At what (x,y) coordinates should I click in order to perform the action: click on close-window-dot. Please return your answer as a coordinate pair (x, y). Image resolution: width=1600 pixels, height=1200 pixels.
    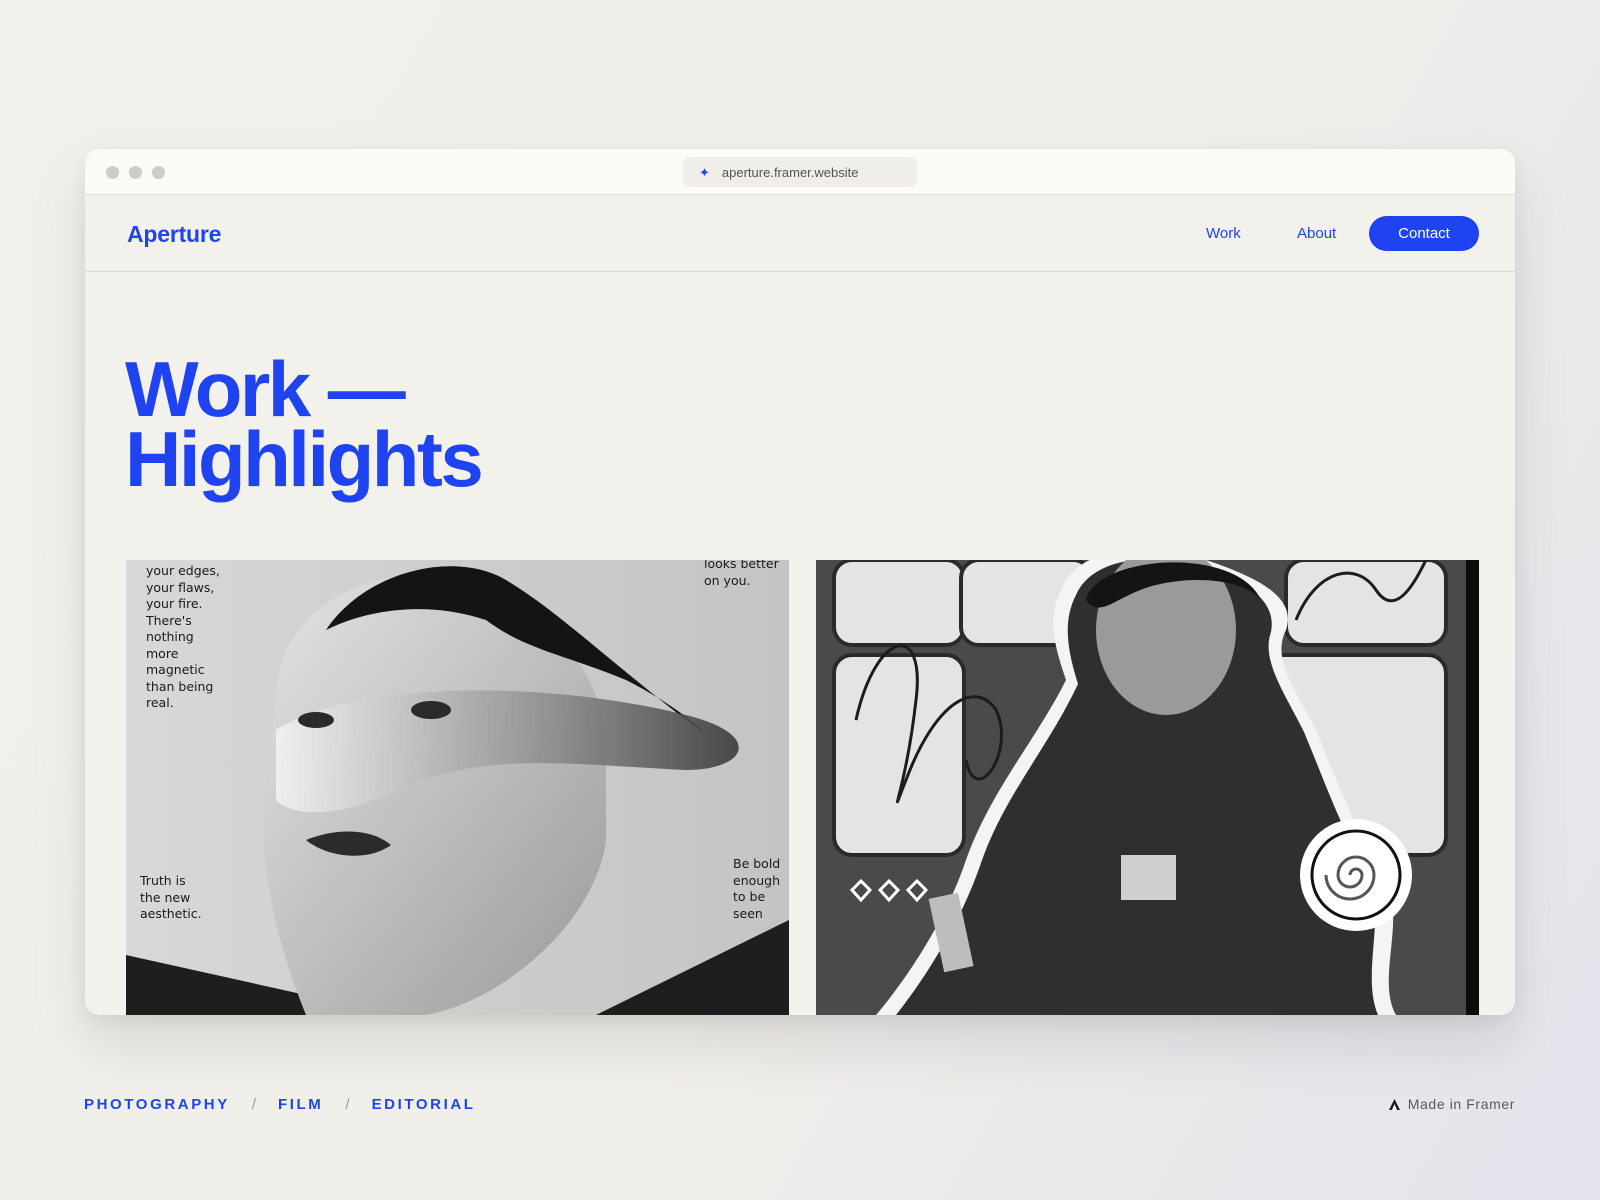
    Looking at the image, I should click on (112, 172).